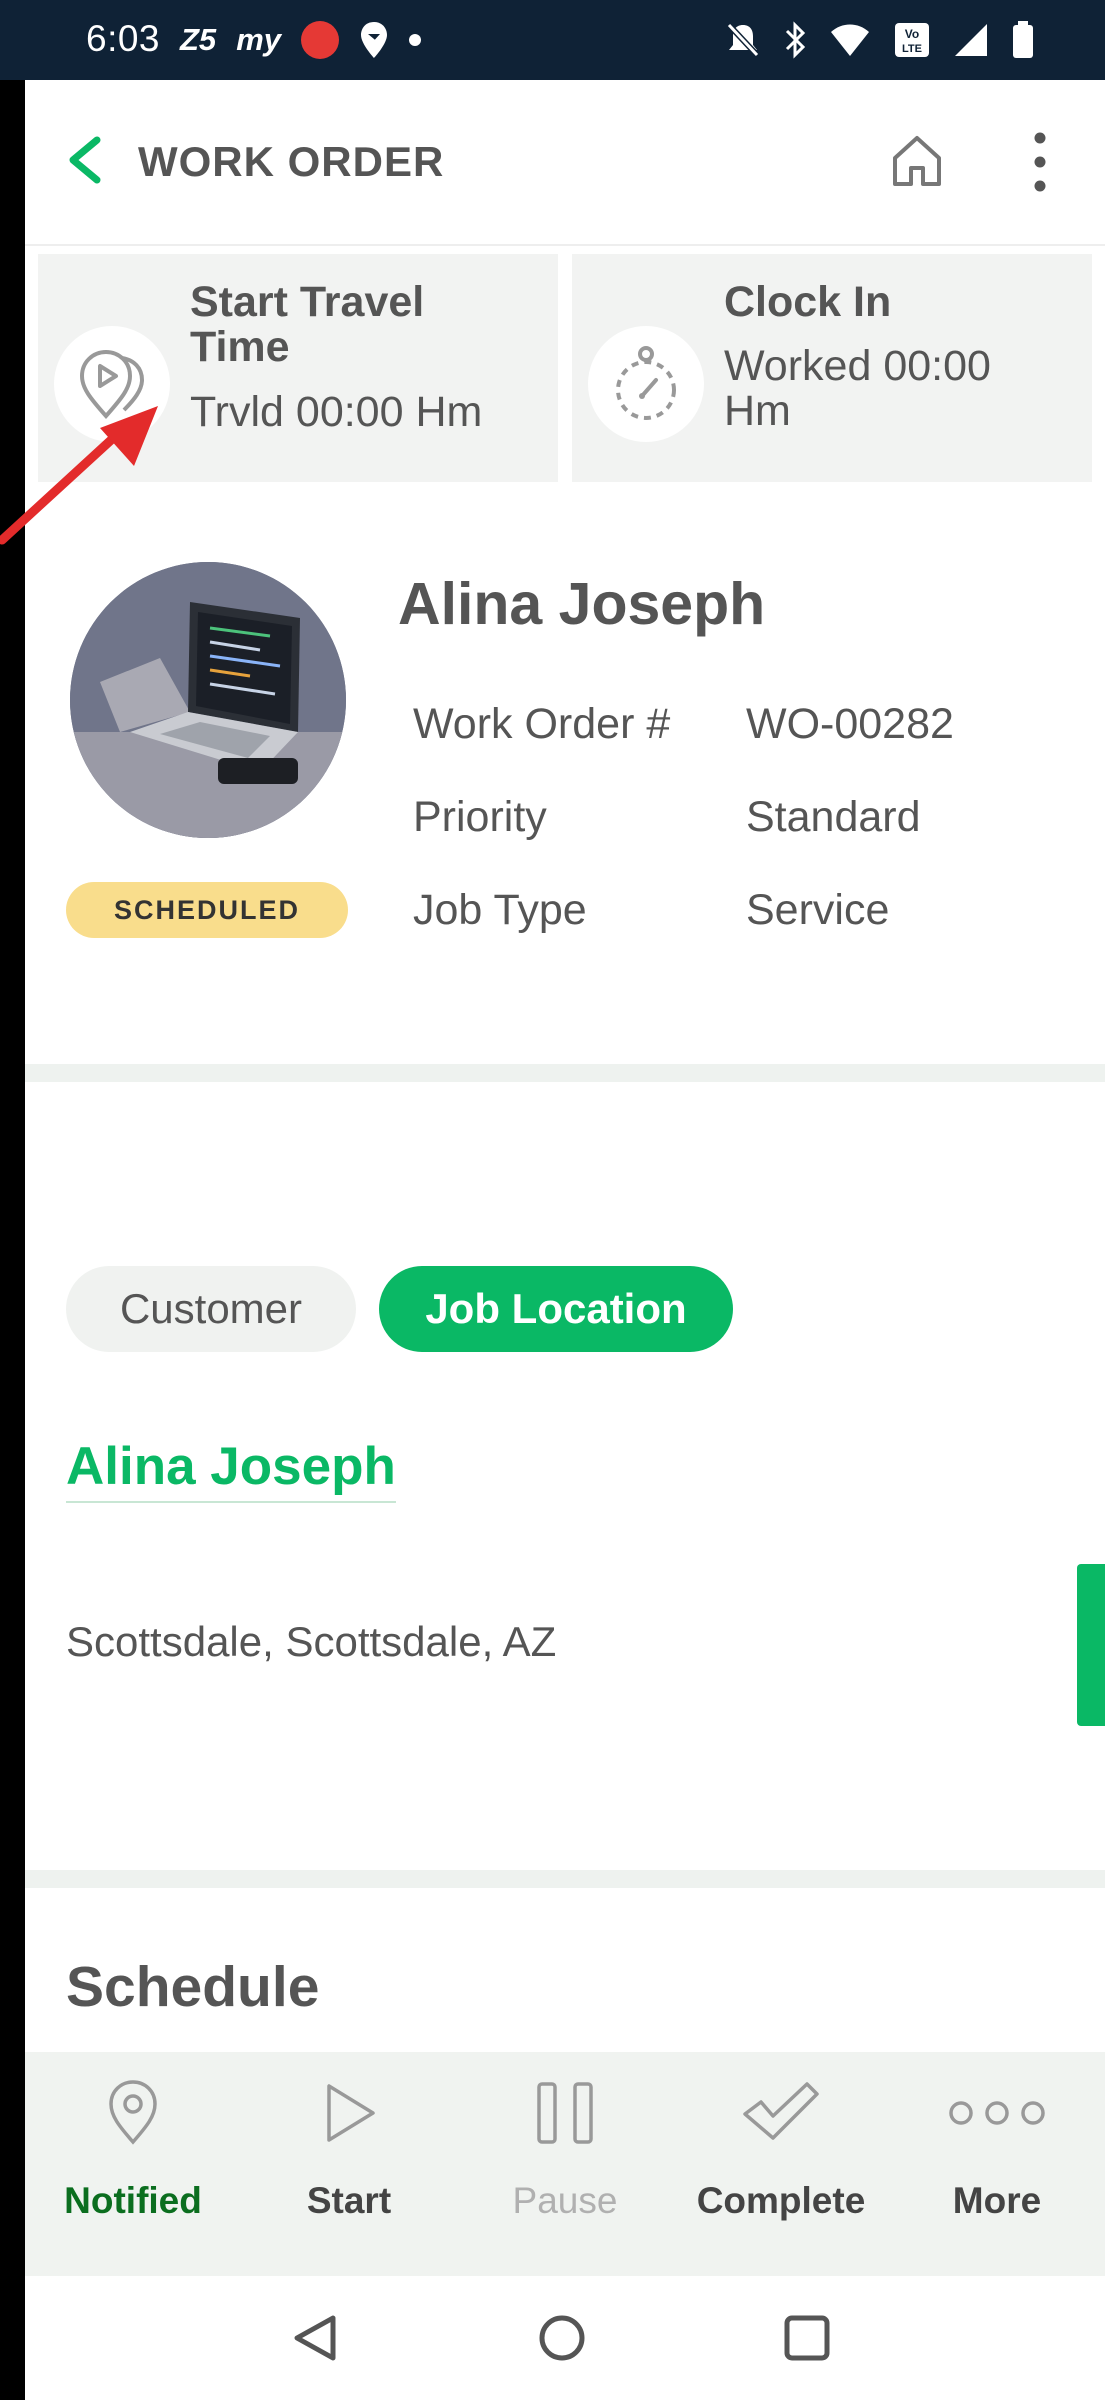  What do you see at coordinates (415, 40) in the screenshot?
I see `more-notifications-dot` at bounding box center [415, 40].